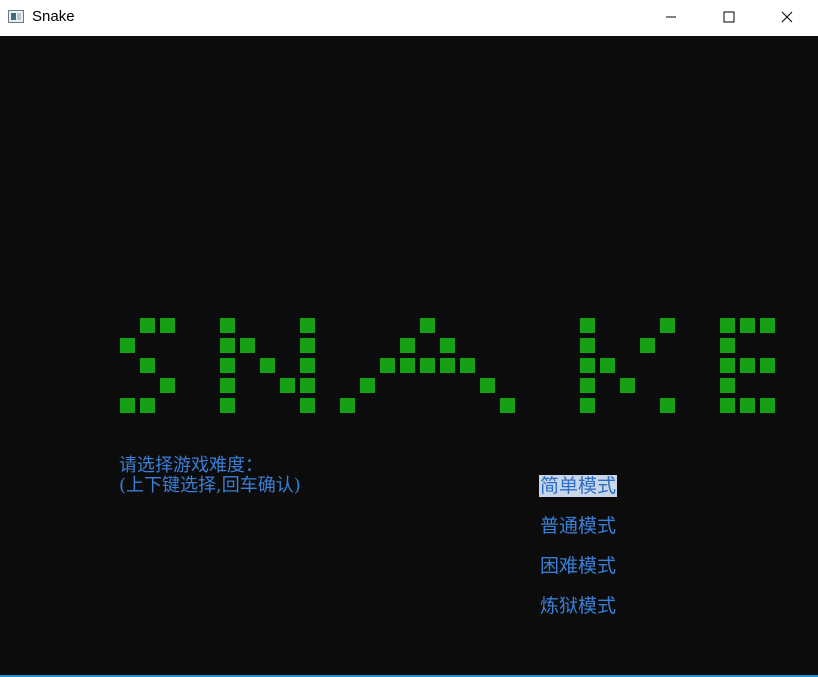 This screenshot has height=677, width=818. What do you see at coordinates (53, 16) in the screenshot?
I see `window-title: Snake` at bounding box center [53, 16].